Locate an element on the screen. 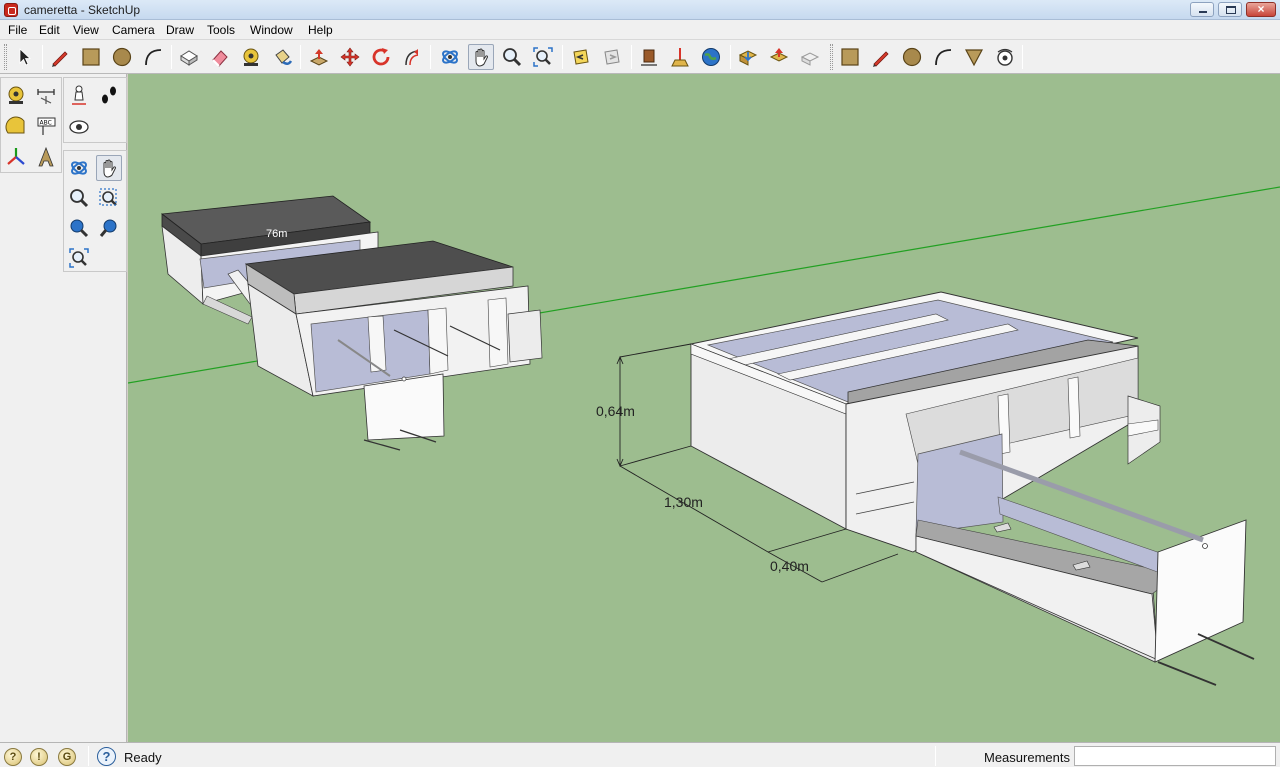 The image size is (1280, 767). eraser-icon is located at coordinates (220, 58).